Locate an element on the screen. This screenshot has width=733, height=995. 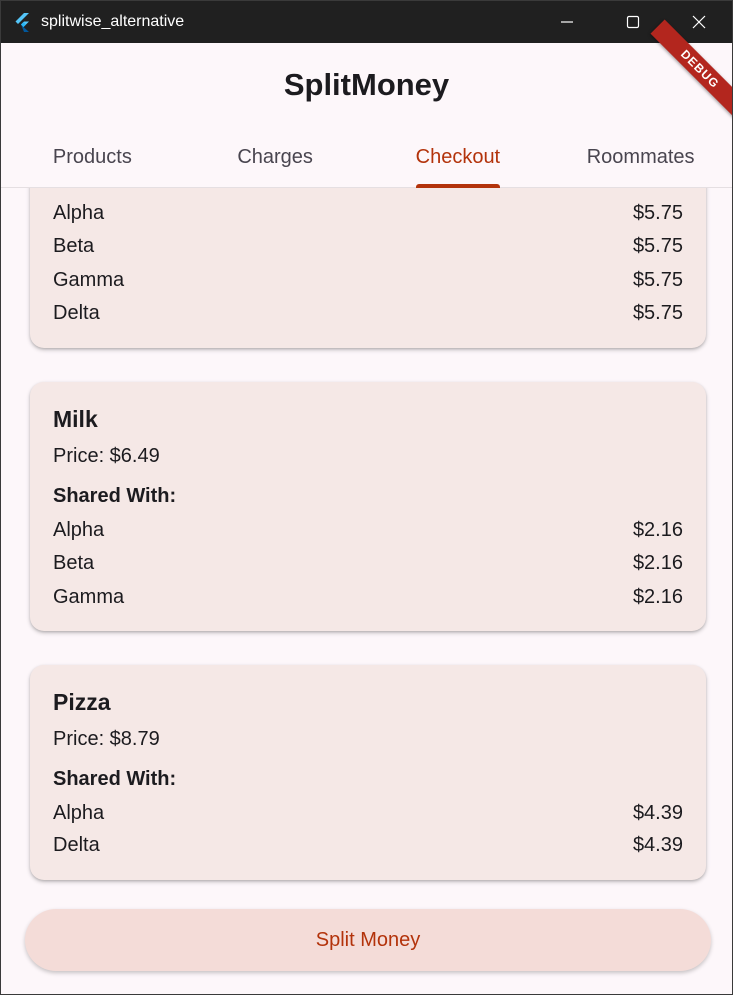
page-title: SplitMoney is located at coordinates (366, 84).